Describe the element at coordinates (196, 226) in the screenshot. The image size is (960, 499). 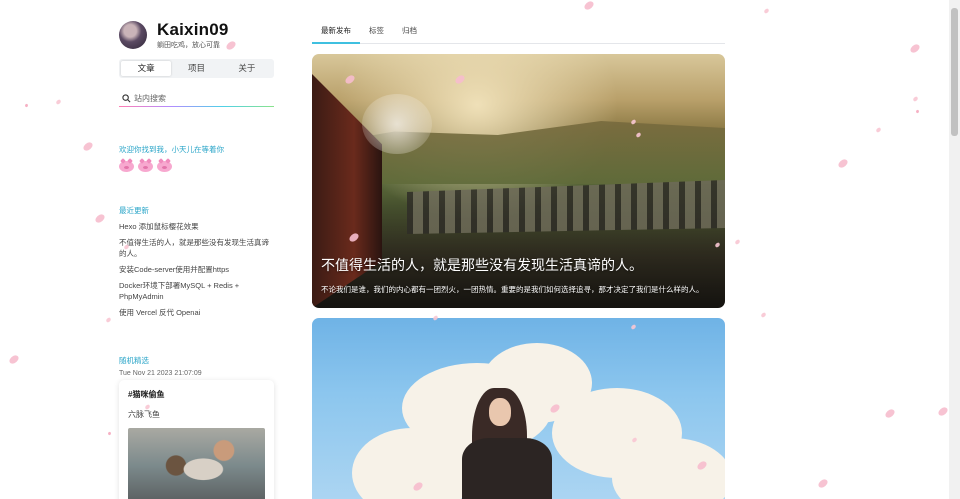
I see `recent-item: Hexo 添加鼠标樱花效果` at that location.